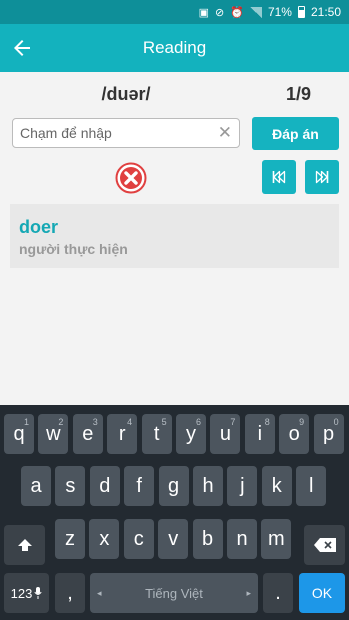 This screenshot has width=349, height=620. I want to click on key-label: e, so click(88, 433).